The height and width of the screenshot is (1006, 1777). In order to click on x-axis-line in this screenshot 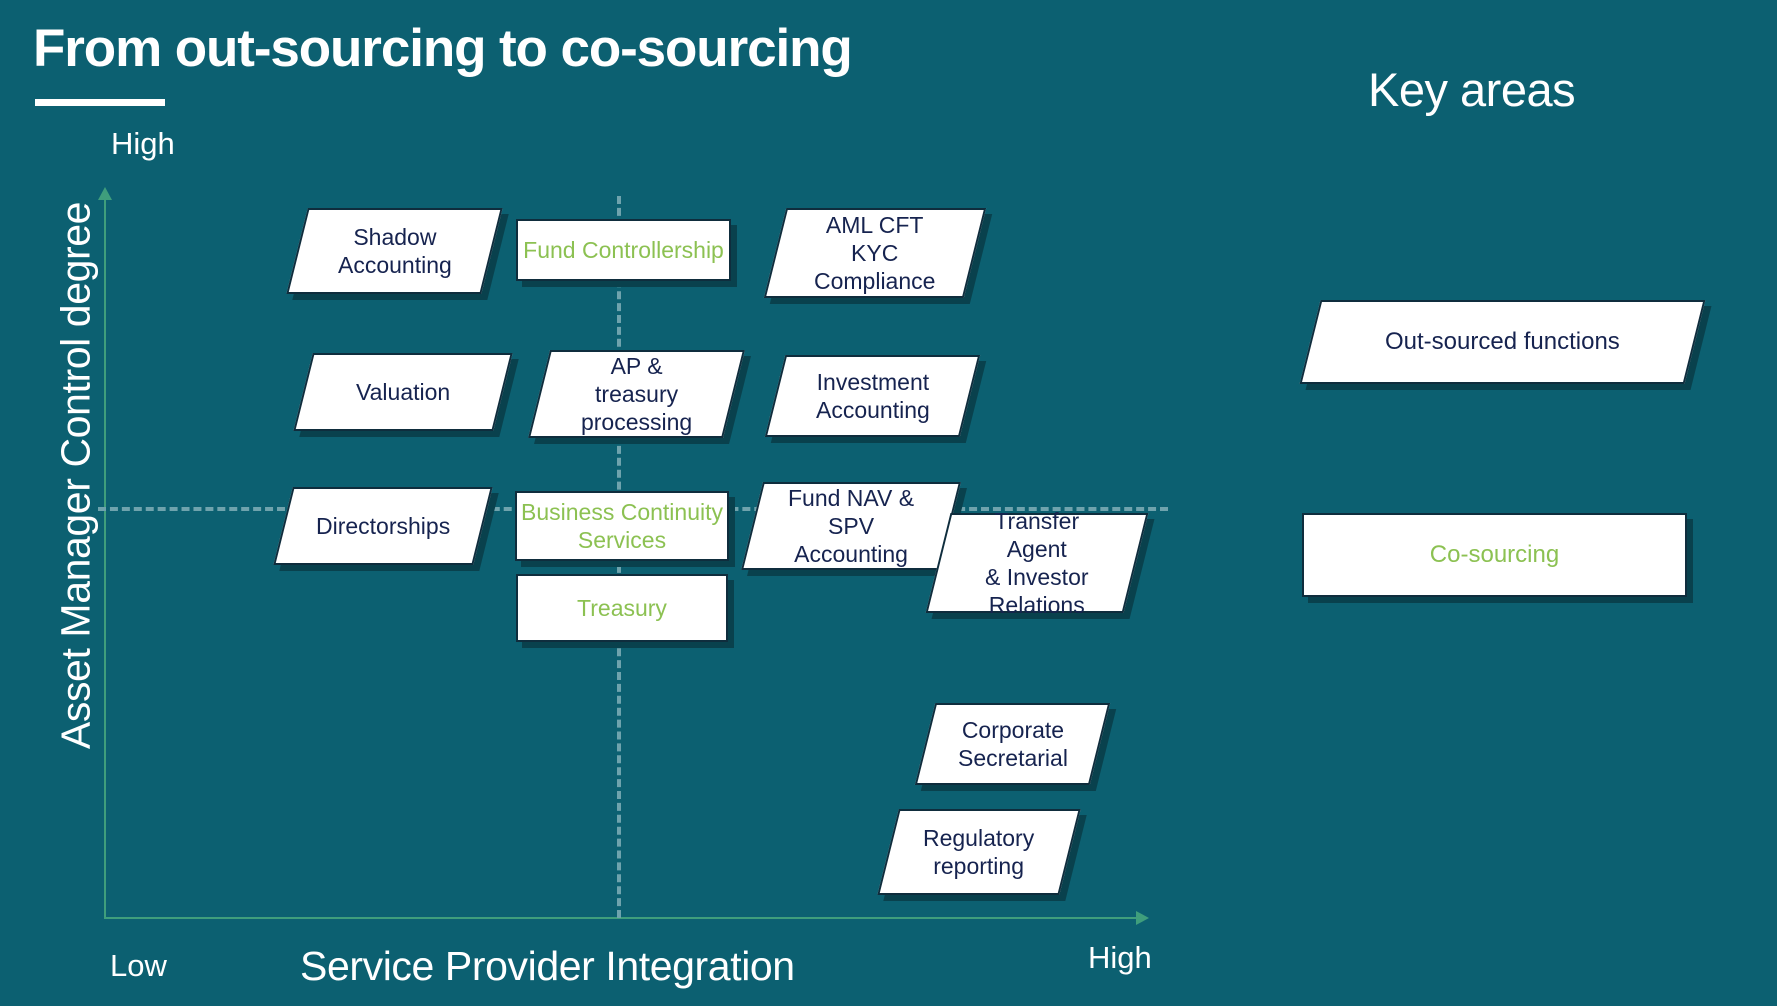, I will do `click(623, 918)`.